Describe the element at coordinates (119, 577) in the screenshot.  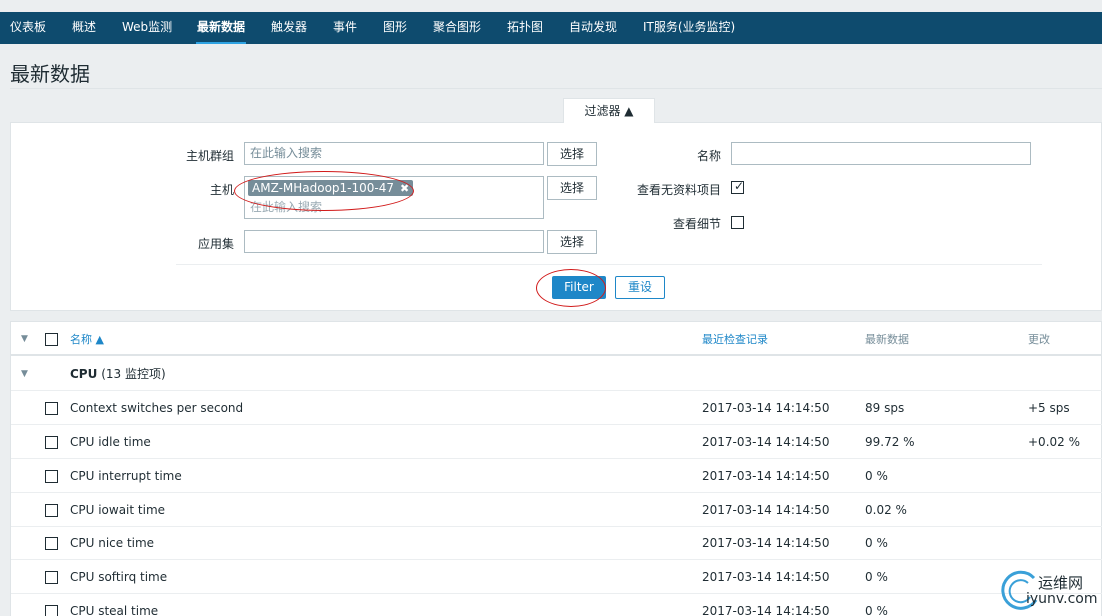
I see `item-name: CPU softirq time` at that location.